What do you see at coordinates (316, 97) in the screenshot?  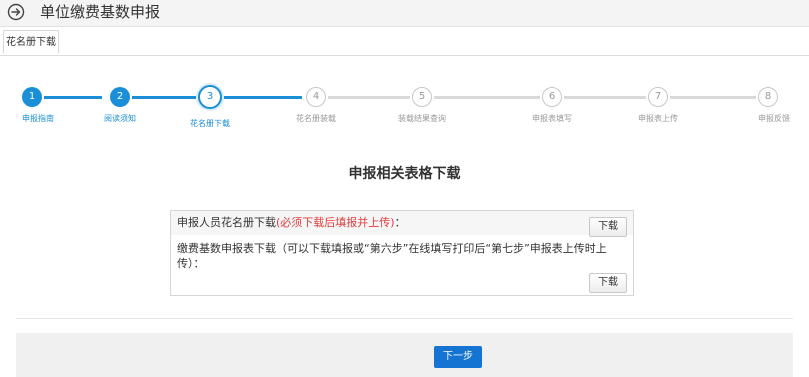 I see `step-4-indicator: 4` at bounding box center [316, 97].